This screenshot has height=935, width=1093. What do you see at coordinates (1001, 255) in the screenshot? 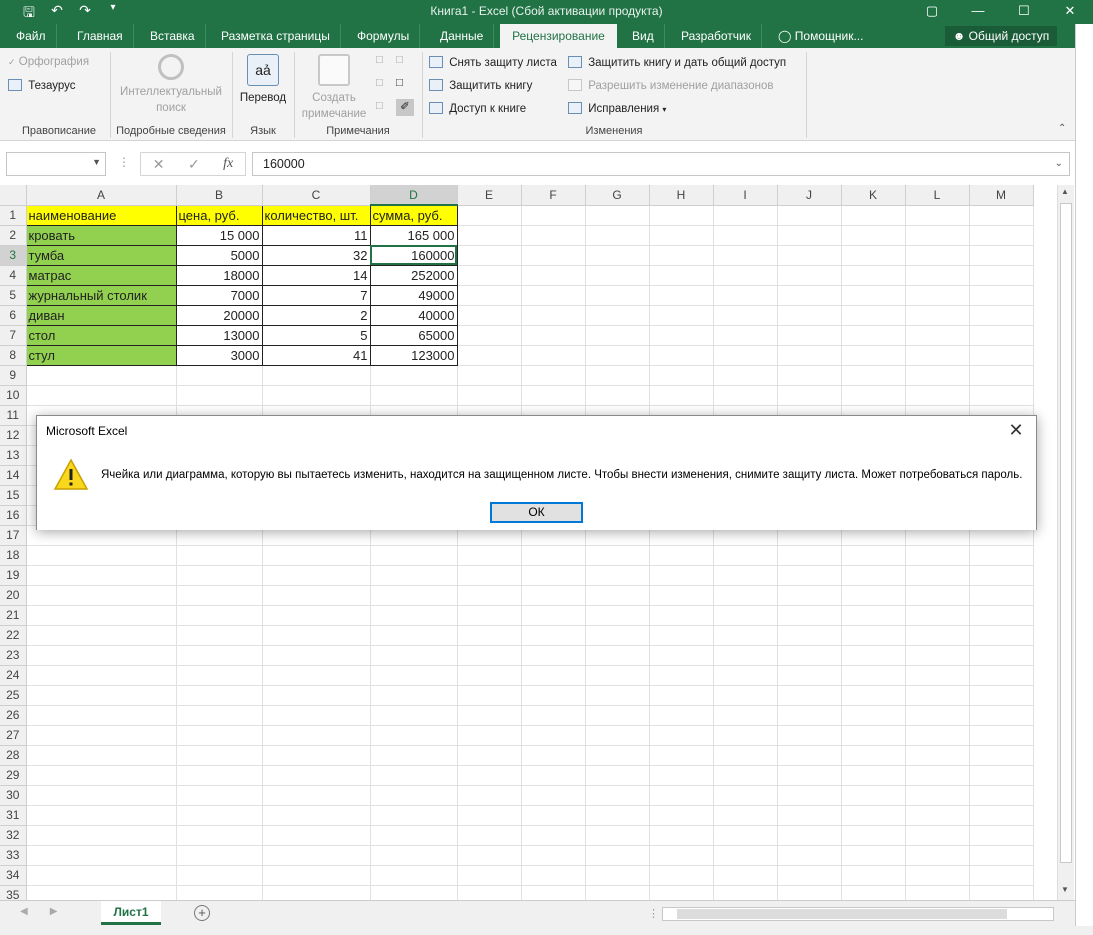
I see `cell-m3` at bounding box center [1001, 255].